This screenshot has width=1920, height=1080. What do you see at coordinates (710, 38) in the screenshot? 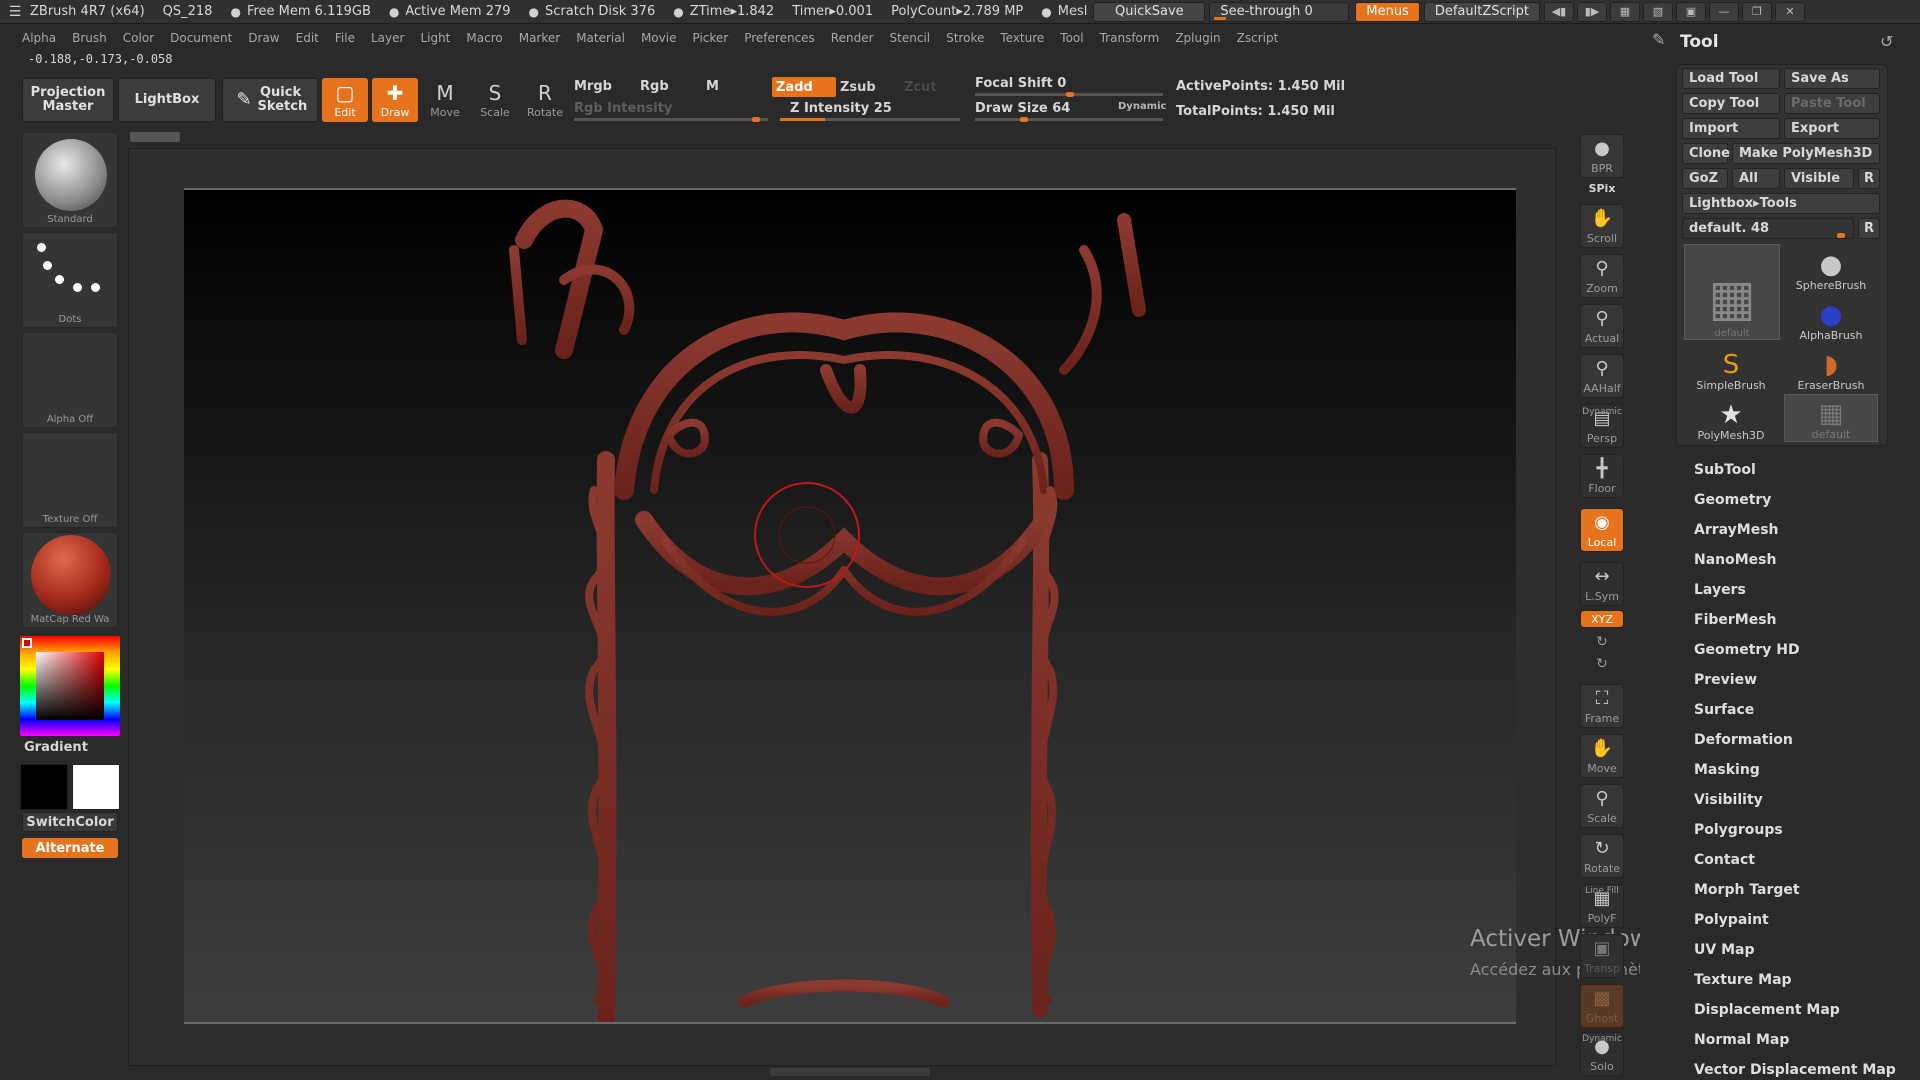
I see `menu-picker: Picker` at bounding box center [710, 38].